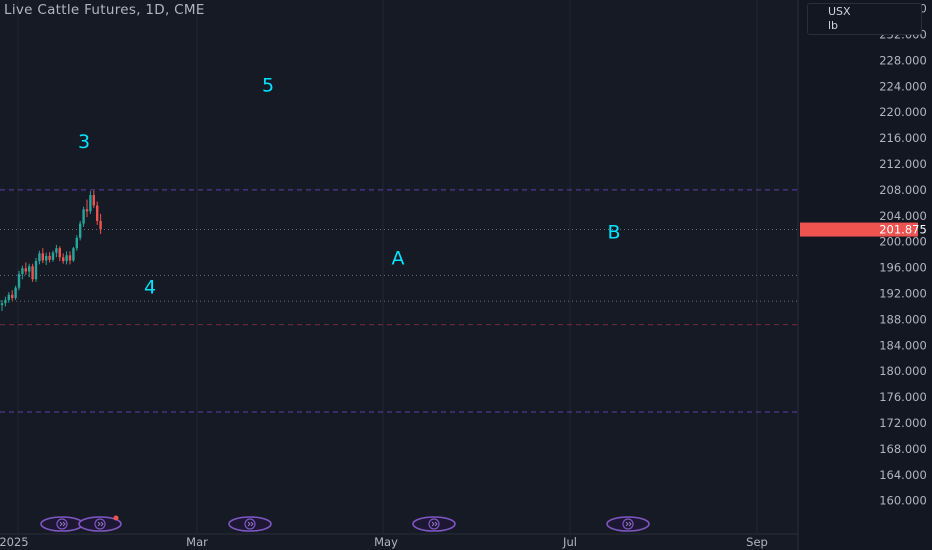 This screenshot has height=550, width=932. What do you see at coordinates (569, 542) in the screenshot?
I see `x-tick-label: Jul` at bounding box center [569, 542].